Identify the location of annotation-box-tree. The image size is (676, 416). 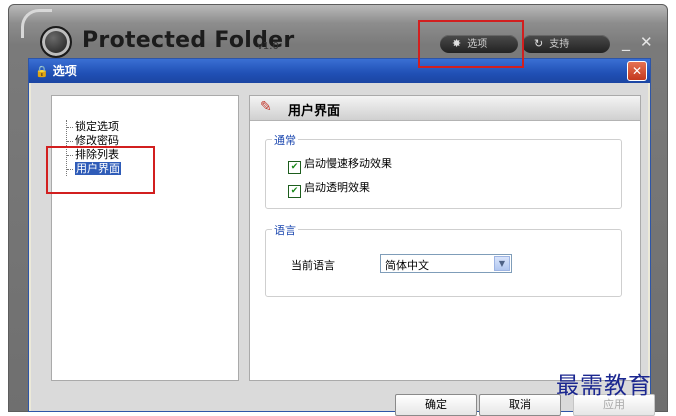
(100, 170).